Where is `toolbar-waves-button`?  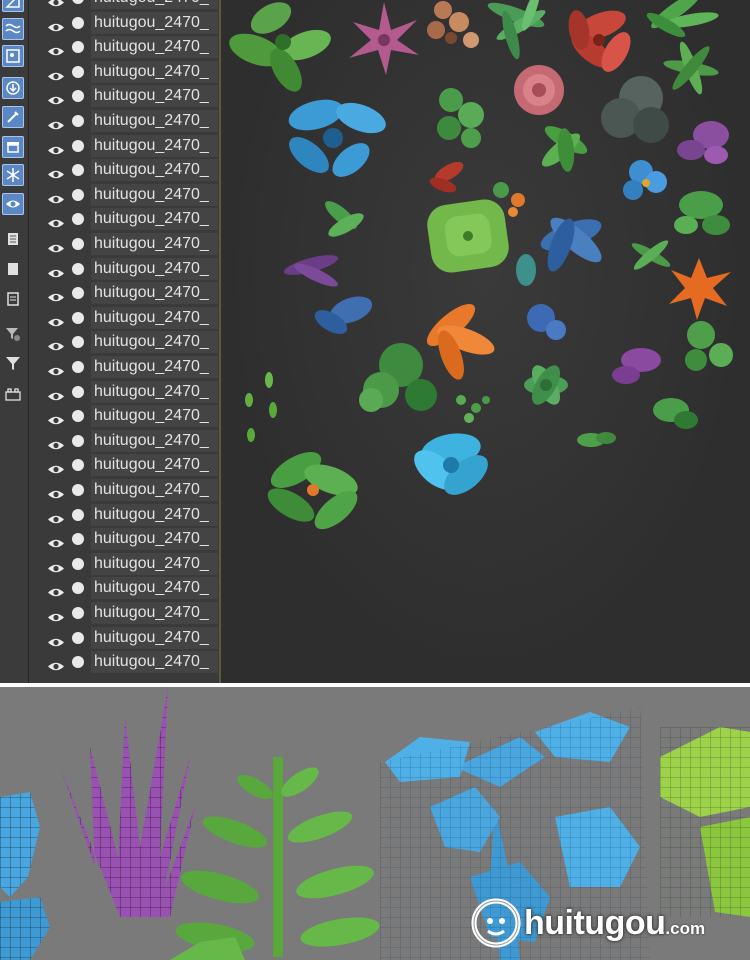
toolbar-waves-button is located at coordinates (13, 29).